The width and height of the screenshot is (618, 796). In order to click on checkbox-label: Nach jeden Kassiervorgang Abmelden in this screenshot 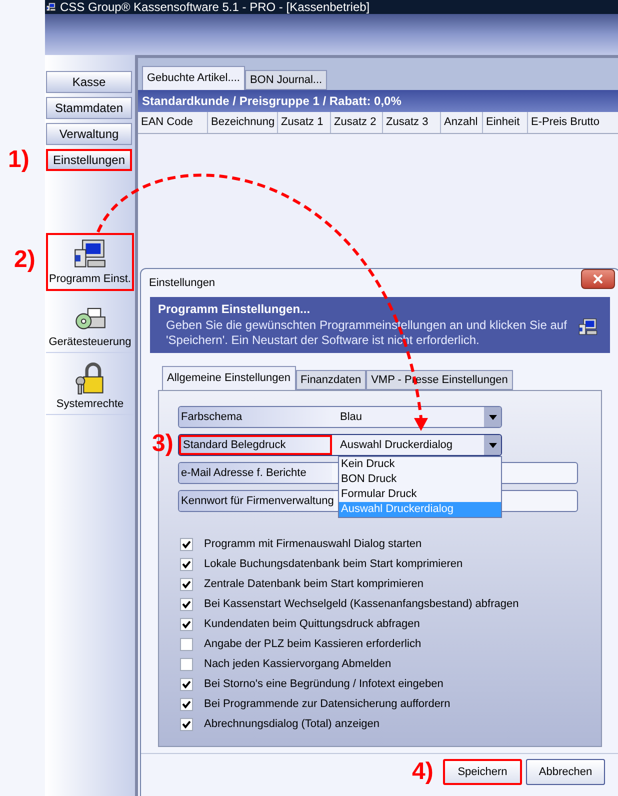, I will do `click(298, 664)`.